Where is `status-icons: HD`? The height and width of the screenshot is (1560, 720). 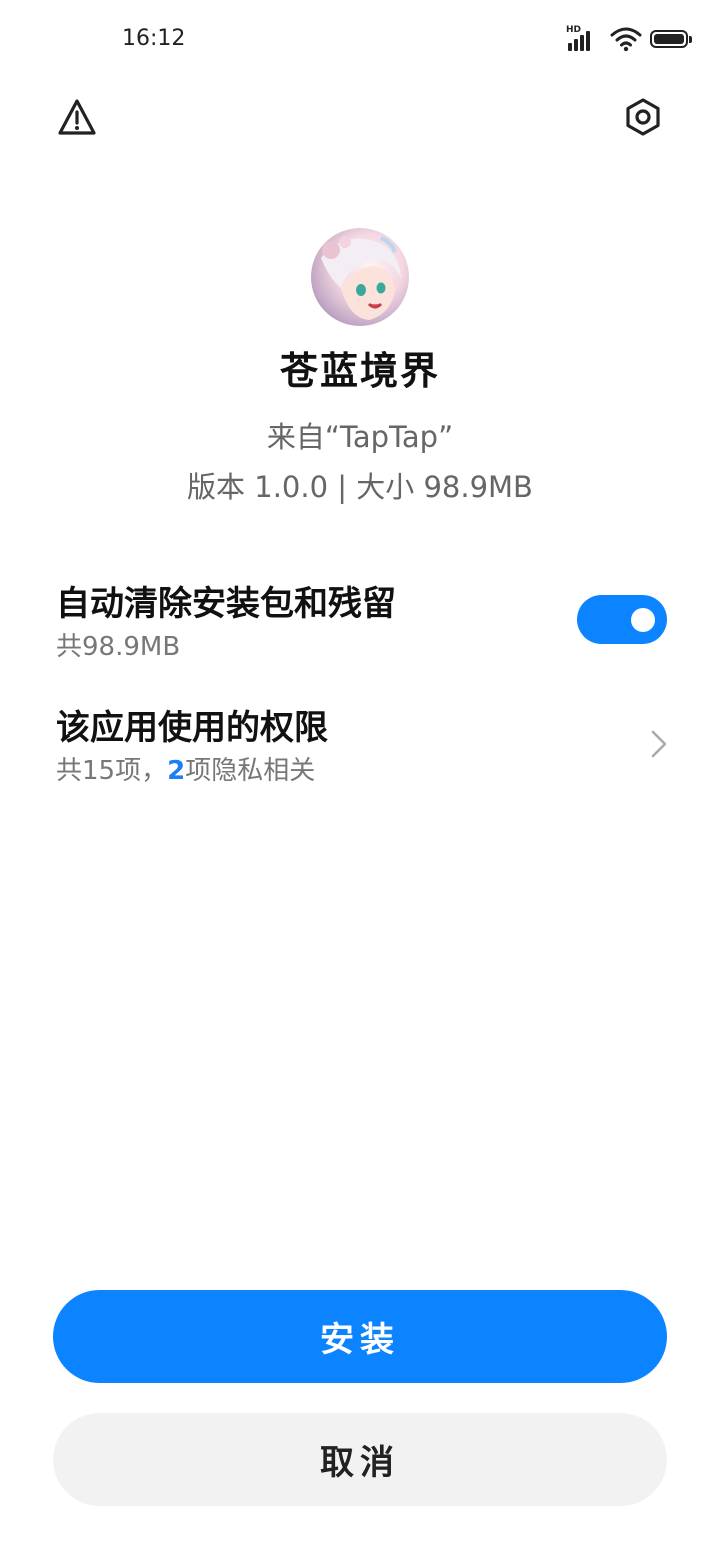 status-icons: HD is located at coordinates (629, 39).